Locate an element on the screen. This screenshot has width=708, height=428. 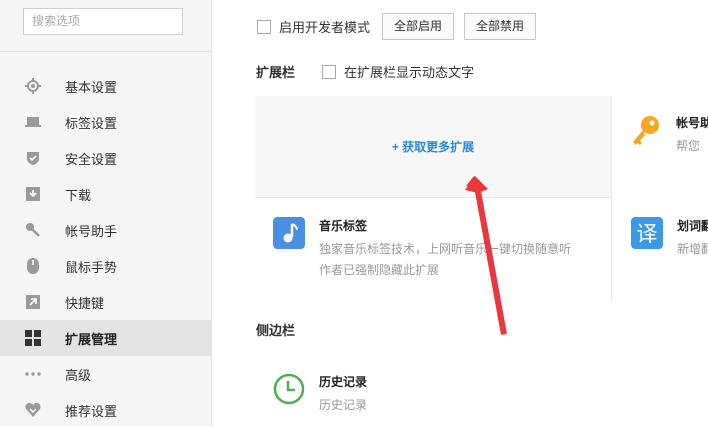
sidebar-item-account: 帐号助手 is located at coordinates (105, 230).